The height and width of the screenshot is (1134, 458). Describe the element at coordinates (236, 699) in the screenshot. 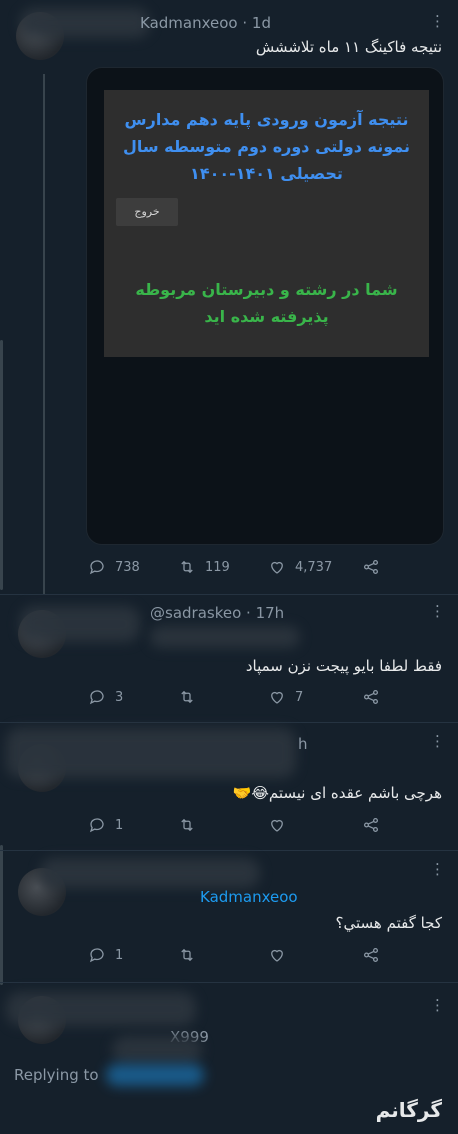

I see `action-bar: 3 7` at that location.